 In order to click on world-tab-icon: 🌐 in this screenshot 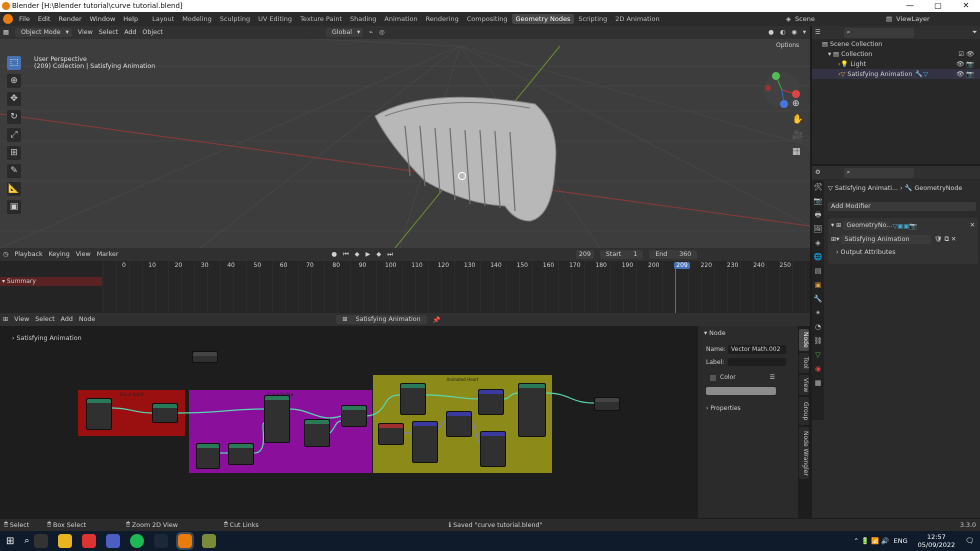, I will do `click(818, 257)`.